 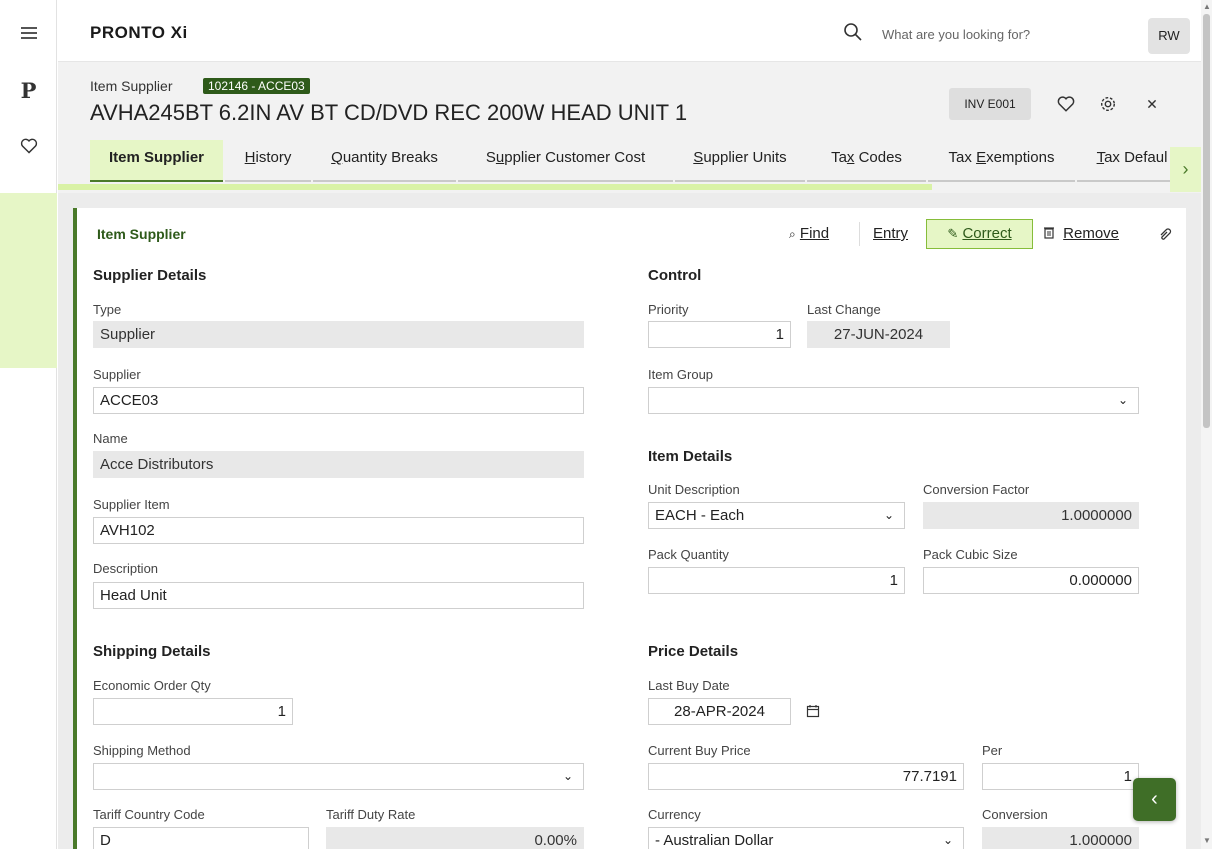 What do you see at coordinates (149, 814) in the screenshot?
I see `tariff-country-code-label: Tariff Country Code` at bounding box center [149, 814].